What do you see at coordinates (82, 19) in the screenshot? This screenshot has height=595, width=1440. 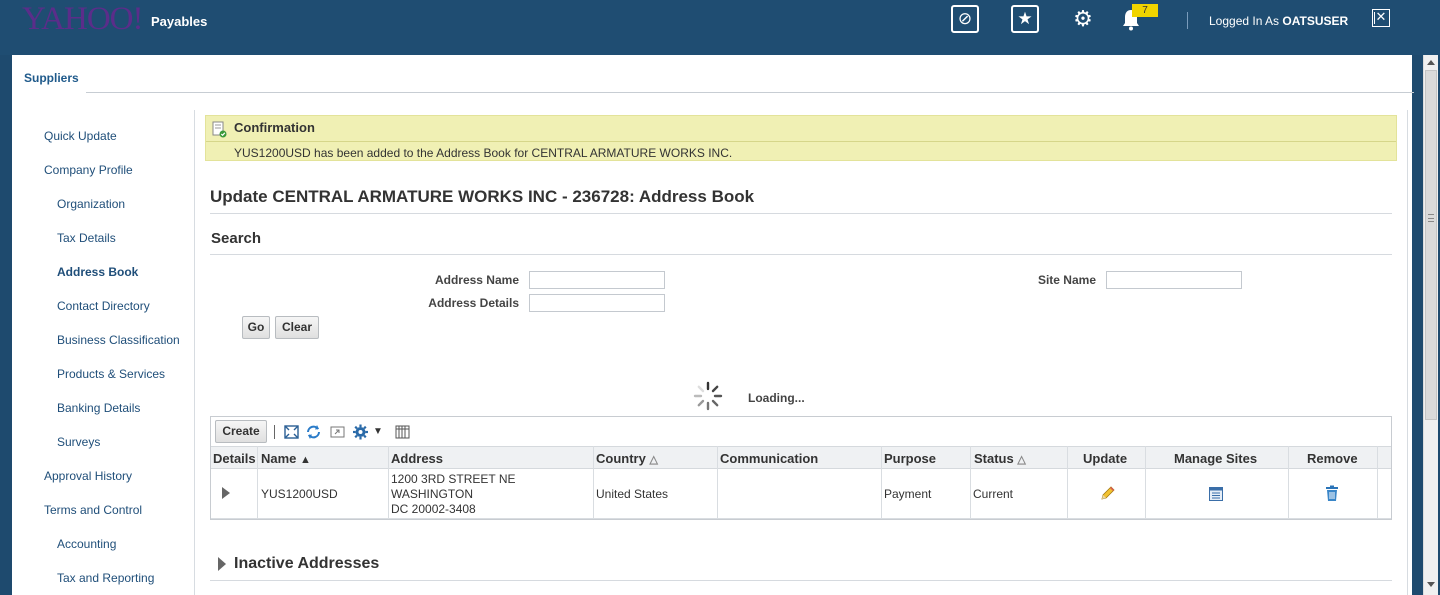 I see `yahoo-logo: YAHOO!` at bounding box center [82, 19].